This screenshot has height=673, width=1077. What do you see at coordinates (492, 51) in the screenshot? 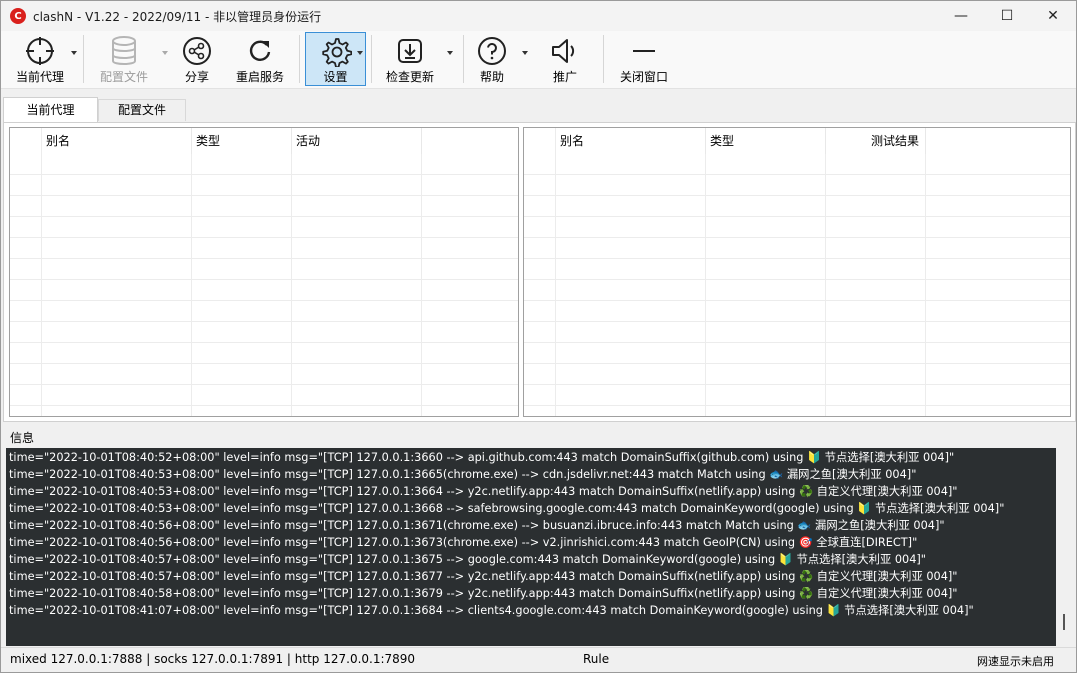
I see `question-icon` at bounding box center [492, 51].